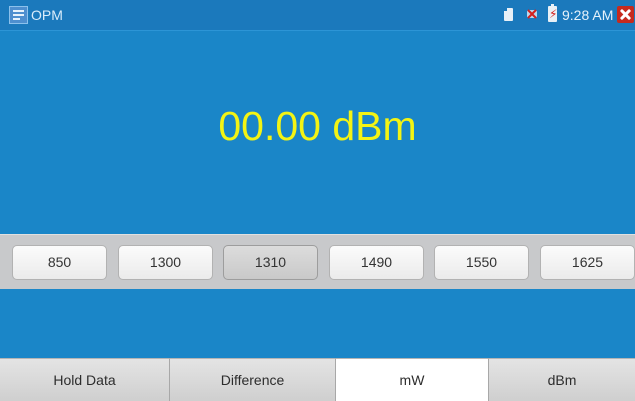 The height and width of the screenshot is (401, 635). What do you see at coordinates (270, 262) in the screenshot?
I see `wavelength-button-1310: 1310` at bounding box center [270, 262].